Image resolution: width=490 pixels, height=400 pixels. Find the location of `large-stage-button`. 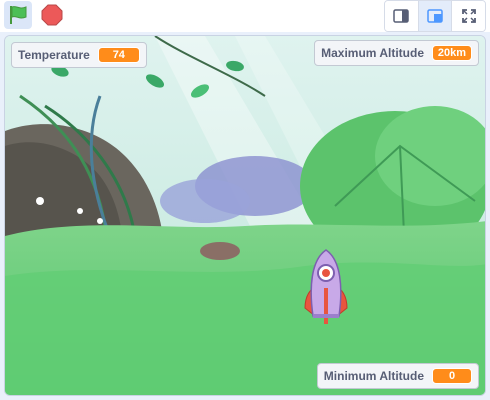

large-stage-button is located at coordinates (435, 16).